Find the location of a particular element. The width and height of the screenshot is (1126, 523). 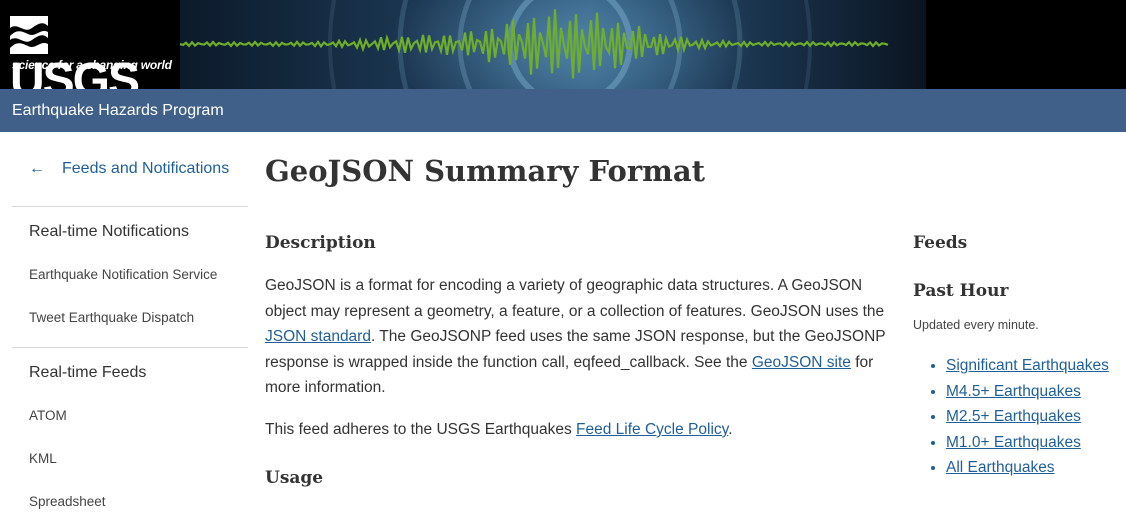

list-item: M4.5+ Earthquakes is located at coordinates (1027, 392).